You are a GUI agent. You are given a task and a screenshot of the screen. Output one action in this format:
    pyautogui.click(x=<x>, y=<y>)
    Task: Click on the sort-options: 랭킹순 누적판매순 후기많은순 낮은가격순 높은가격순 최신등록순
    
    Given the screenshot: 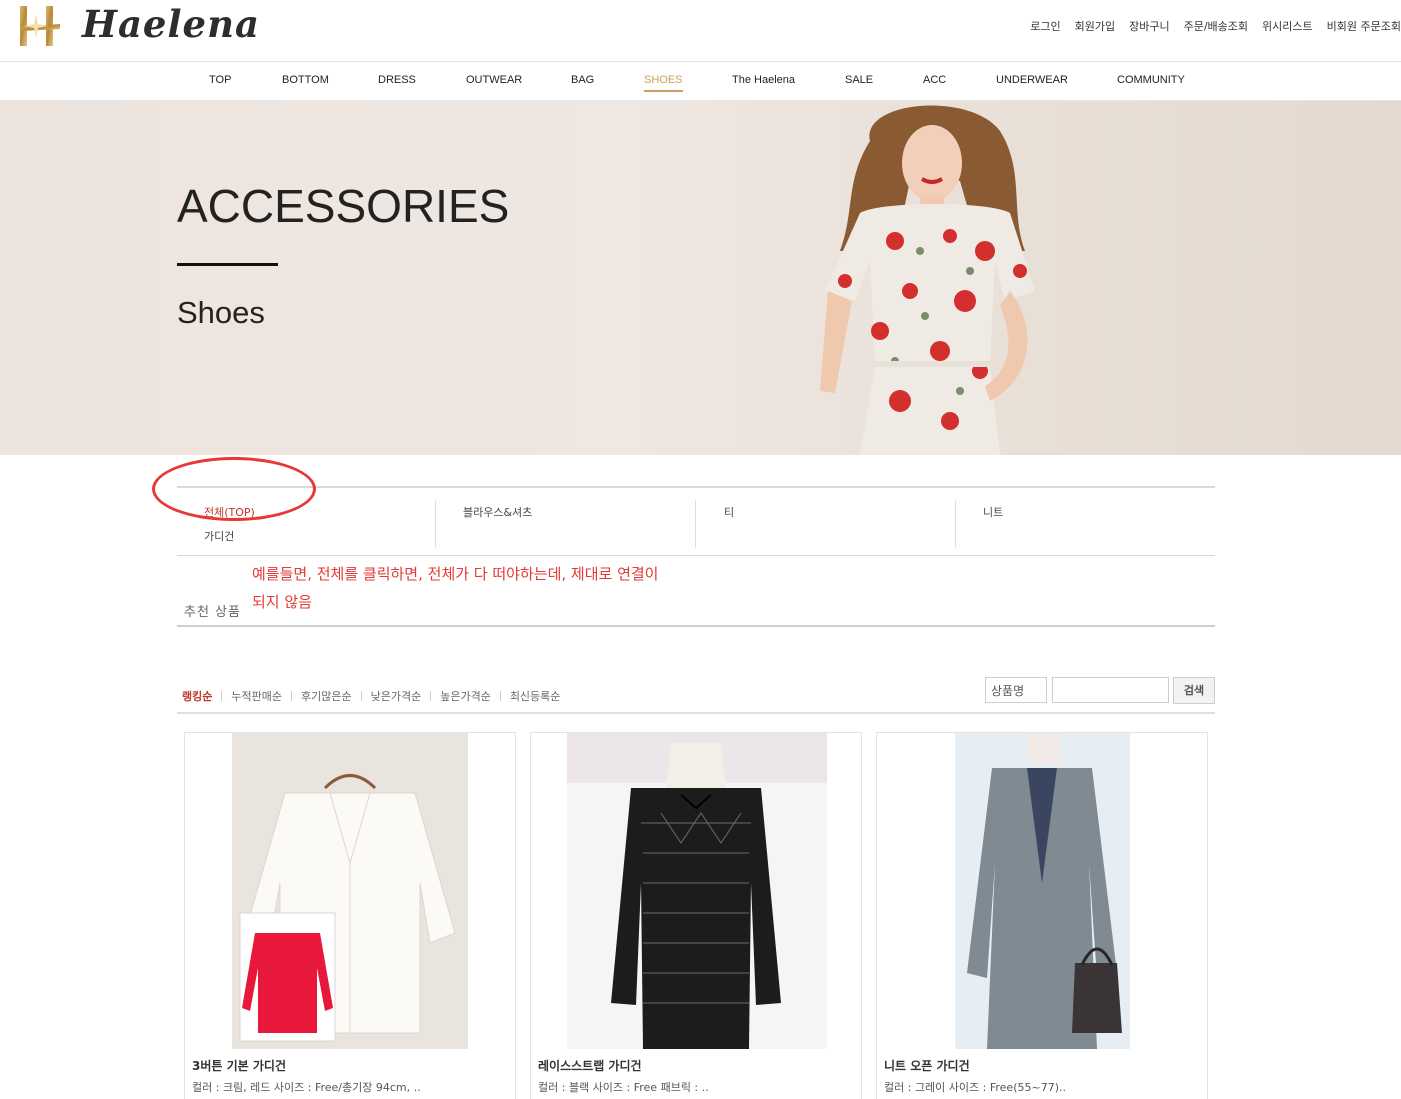 What is the action you would take?
    pyautogui.click(x=371, y=696)
    